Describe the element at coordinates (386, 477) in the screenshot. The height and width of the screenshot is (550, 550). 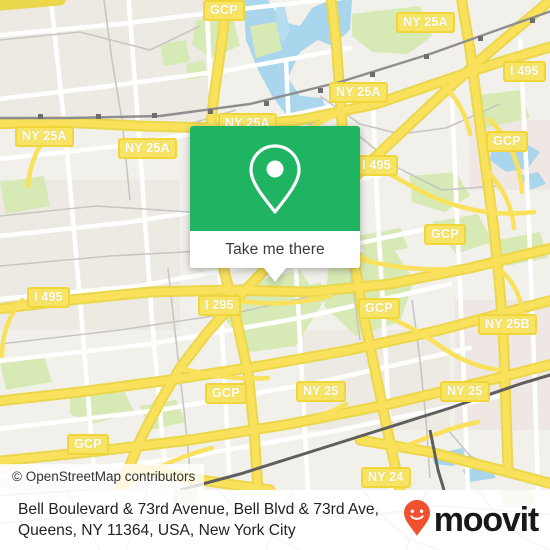
I see `road-shield: NY 24` at that location.